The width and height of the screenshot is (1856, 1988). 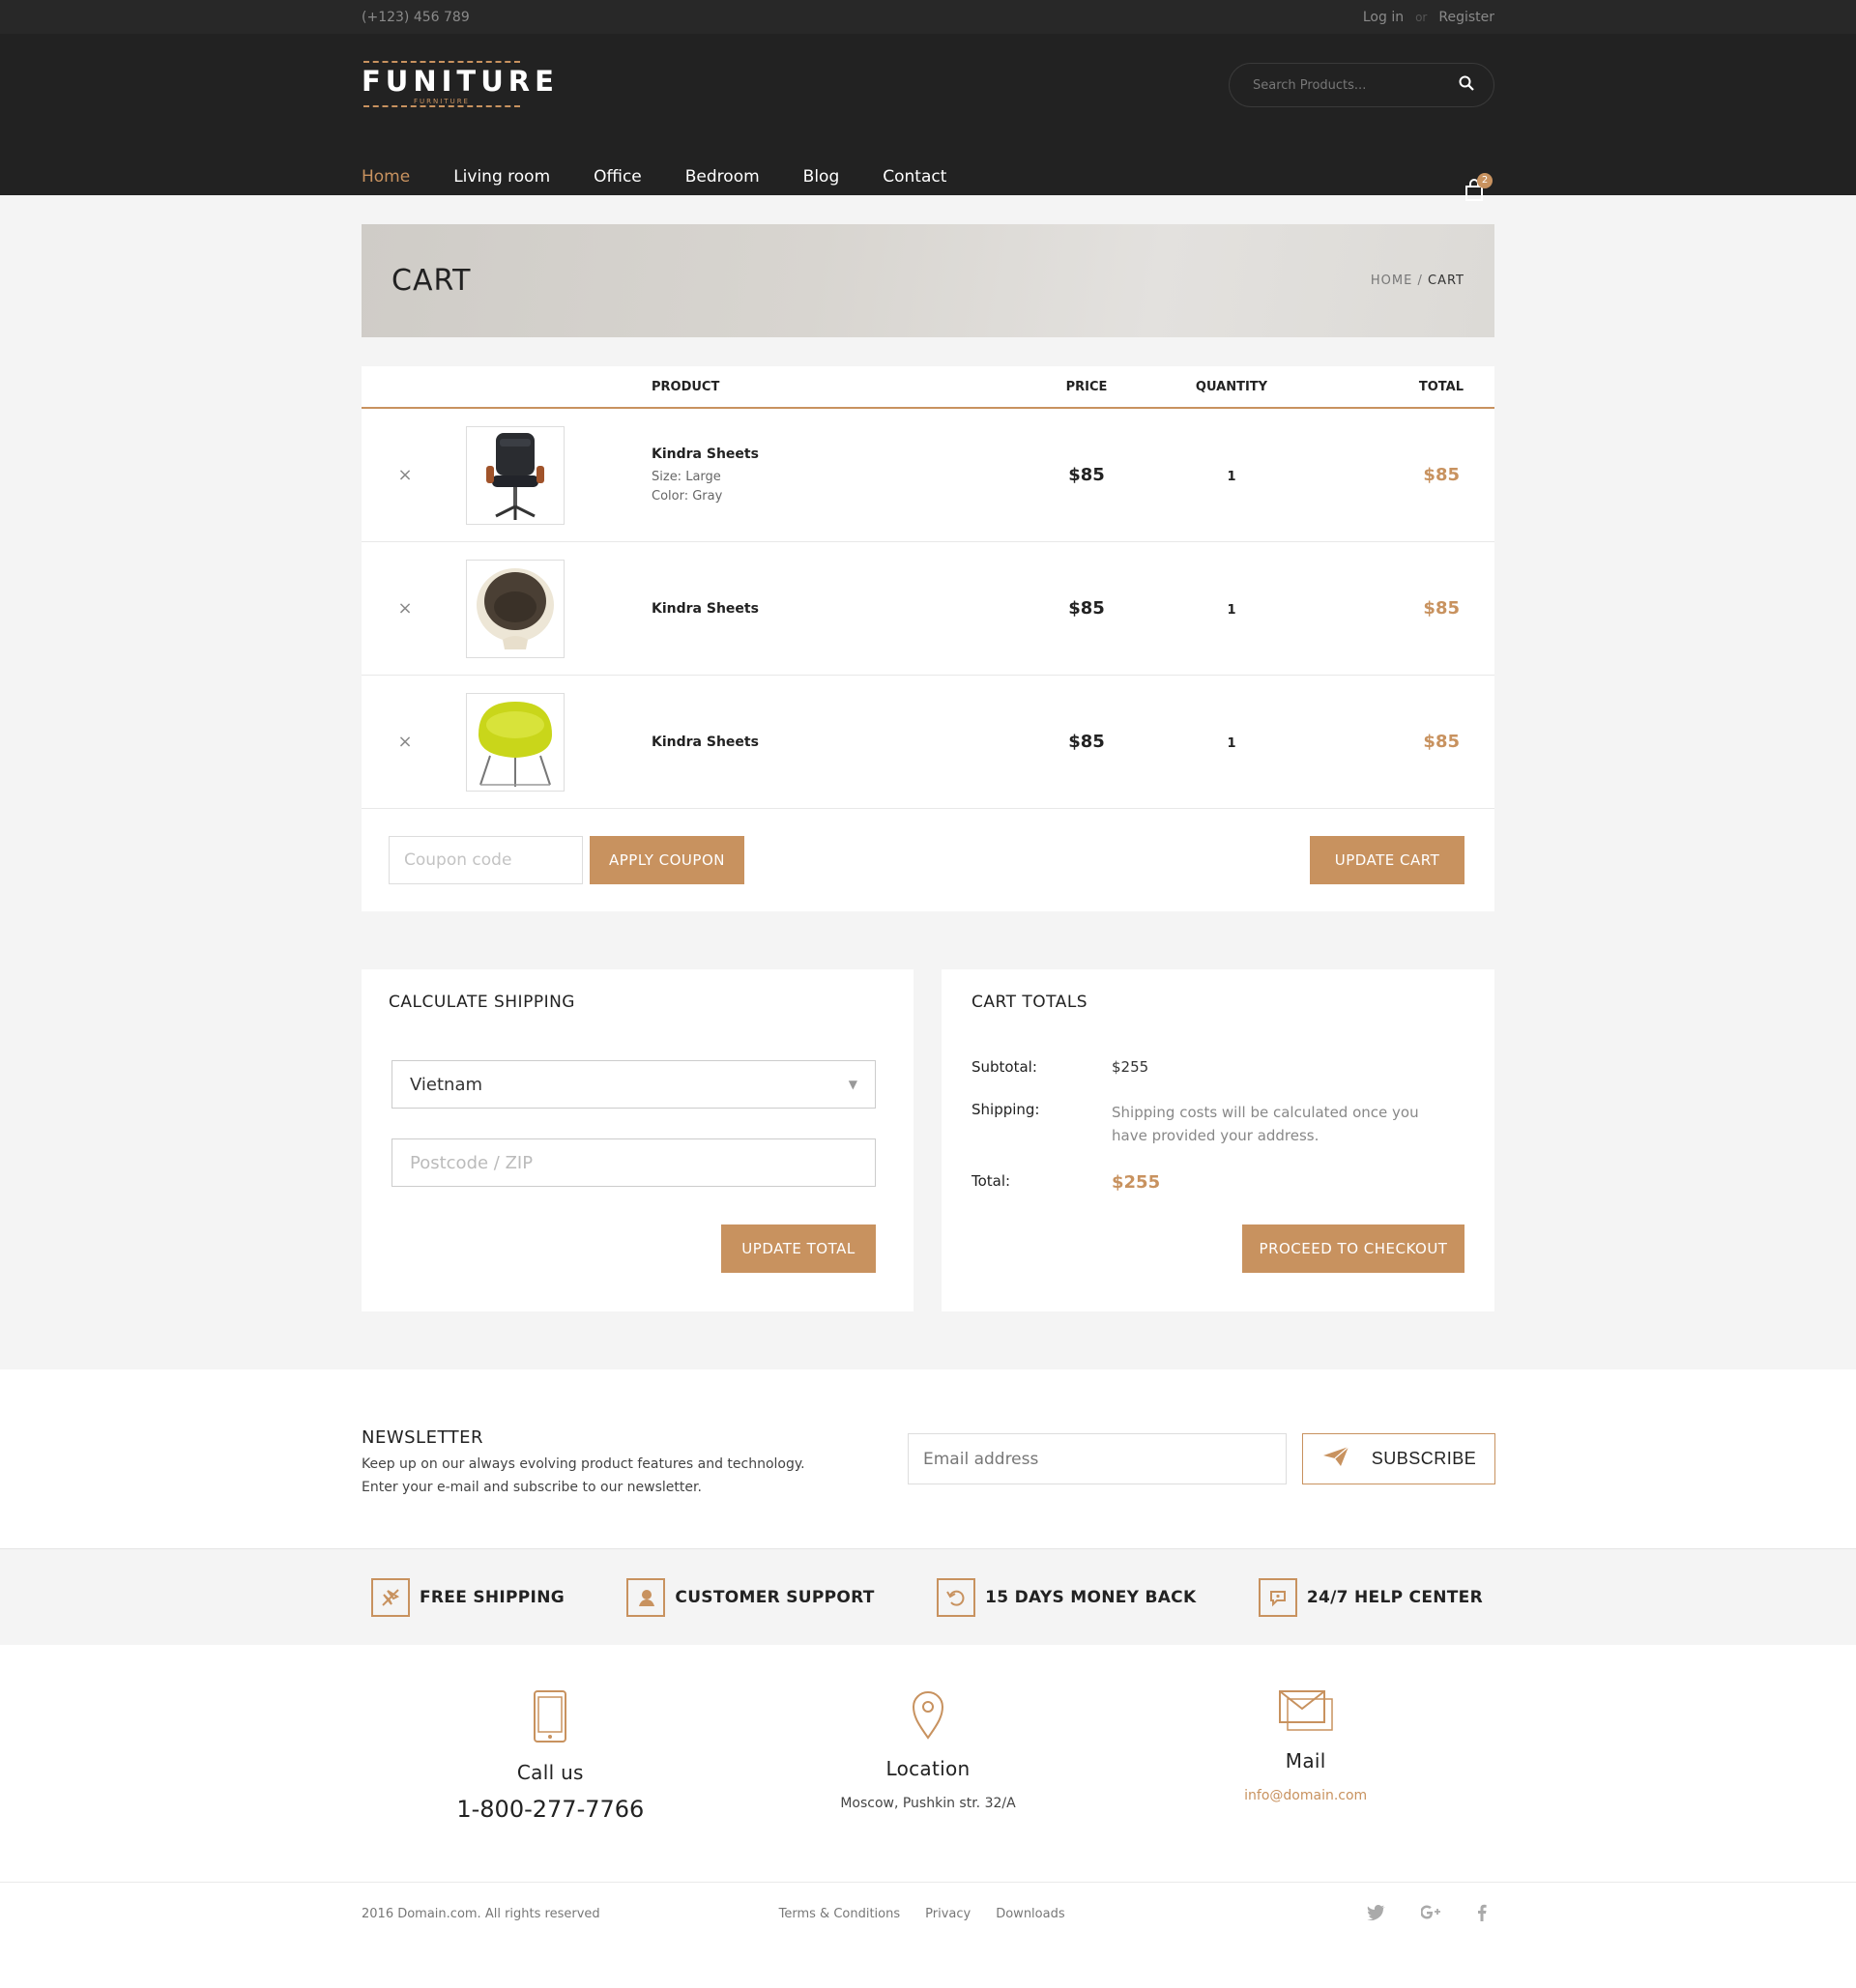 What do you see at coordinates (416, 17) in the screenshot?
I see `top-phone: (+123) 456 789` at bounding box center [416, 17].